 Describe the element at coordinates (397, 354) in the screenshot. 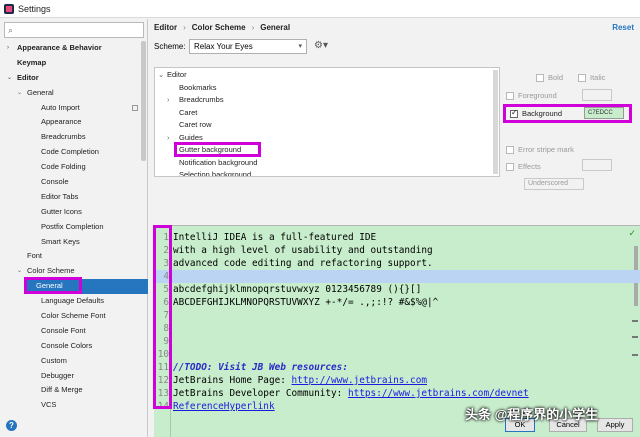

I see `code-line: 10` at that location.